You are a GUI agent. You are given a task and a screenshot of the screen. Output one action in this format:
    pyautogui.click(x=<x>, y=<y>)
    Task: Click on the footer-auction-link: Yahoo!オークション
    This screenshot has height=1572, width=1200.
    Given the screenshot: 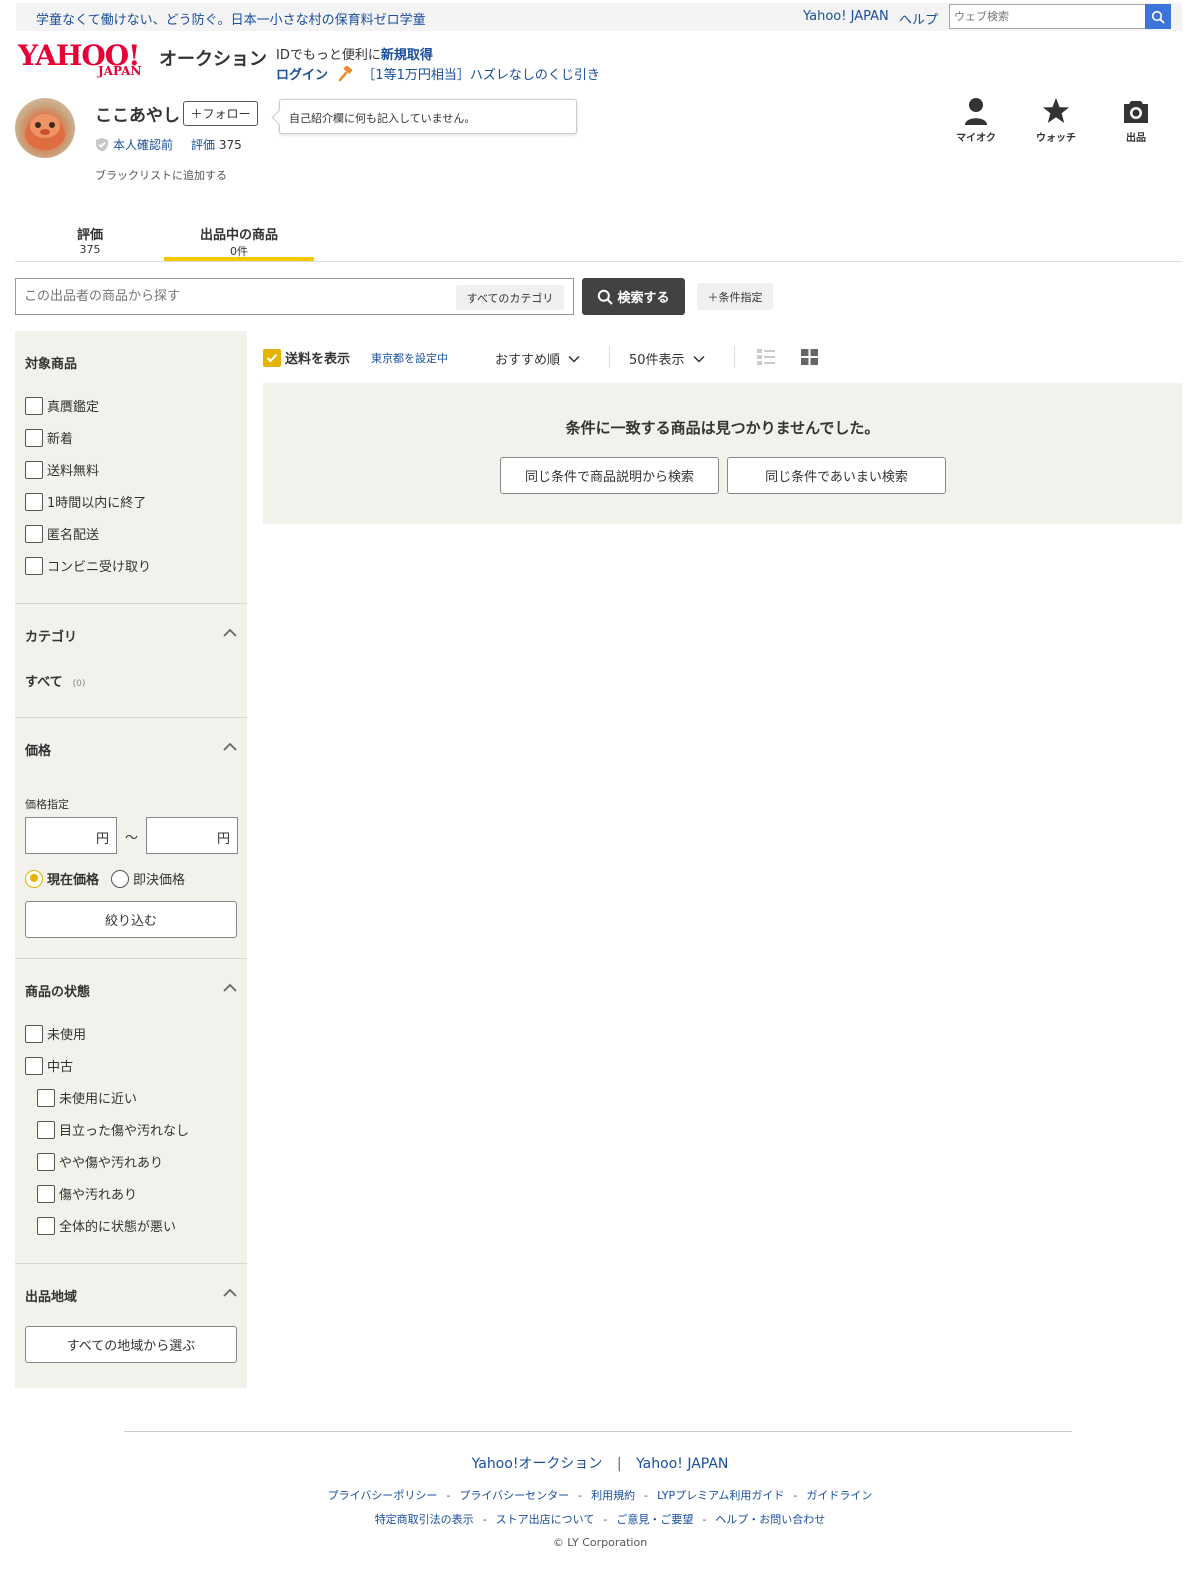 What is the action you would take?
    pyautogui.click(x=537, y=1464)
    